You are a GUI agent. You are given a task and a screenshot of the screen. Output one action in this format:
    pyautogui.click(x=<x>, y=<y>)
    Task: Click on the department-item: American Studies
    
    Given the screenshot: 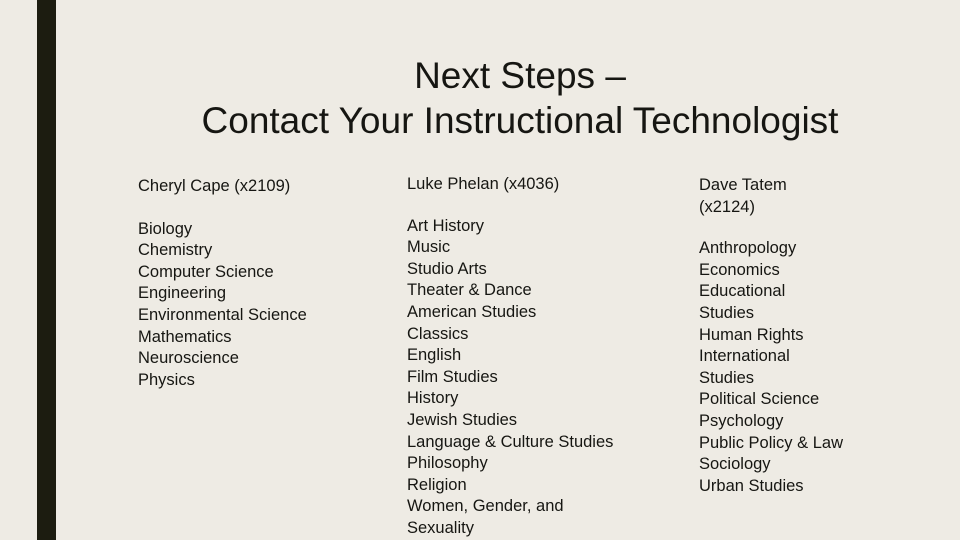 What is the action you would take?
    pyautogui.click(x=472, y=311)
    